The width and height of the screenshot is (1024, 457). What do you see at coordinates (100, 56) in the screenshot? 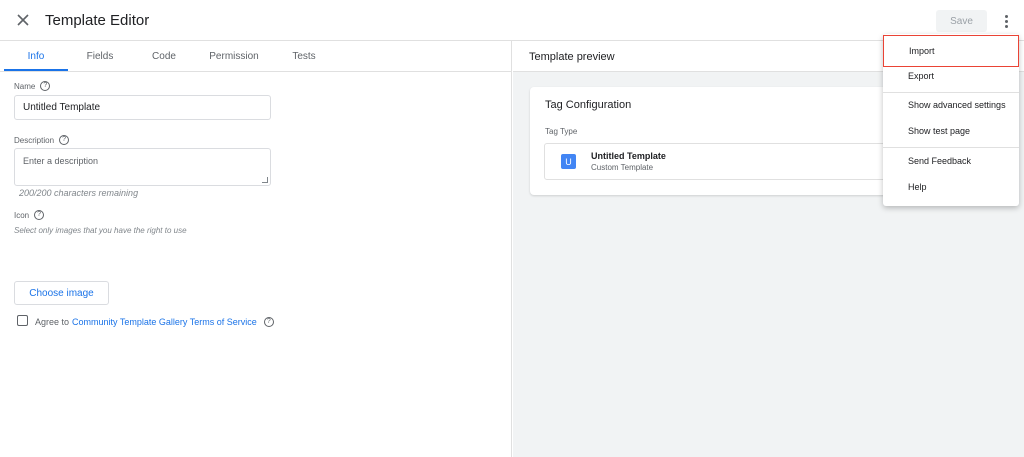
I see `tab-fields: Fields` at bounding box center [100, 56].